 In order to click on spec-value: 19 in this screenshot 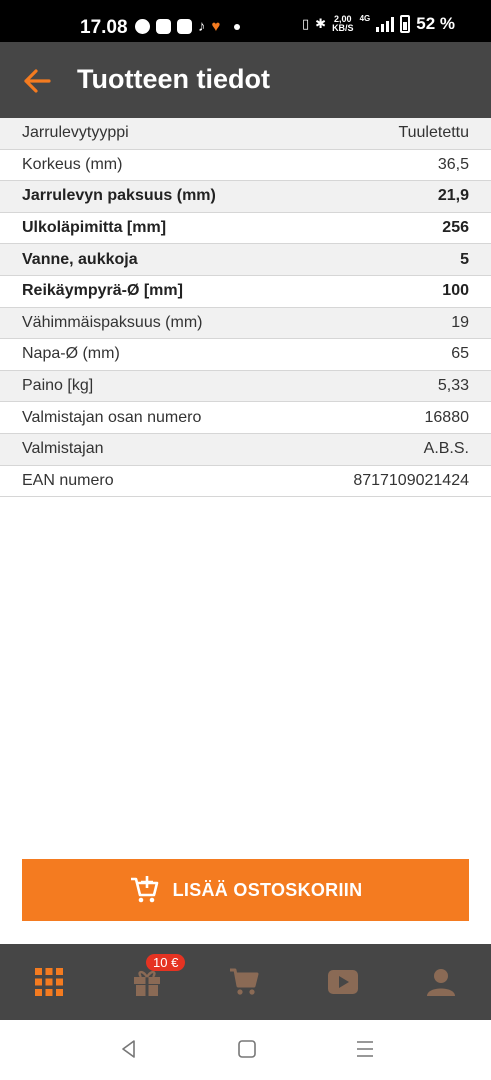, I will do `click(460, 322)`.